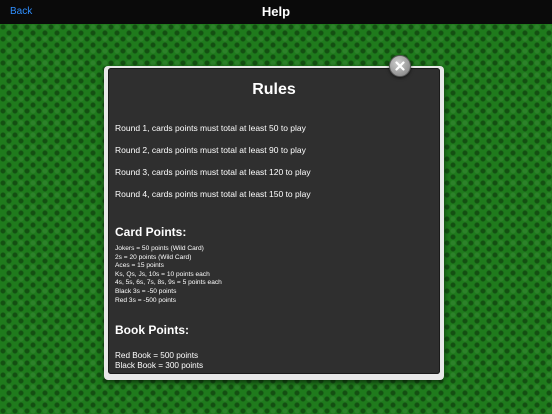 The image size is (552, 414). I want to click on close-icon, so click(400, 66).